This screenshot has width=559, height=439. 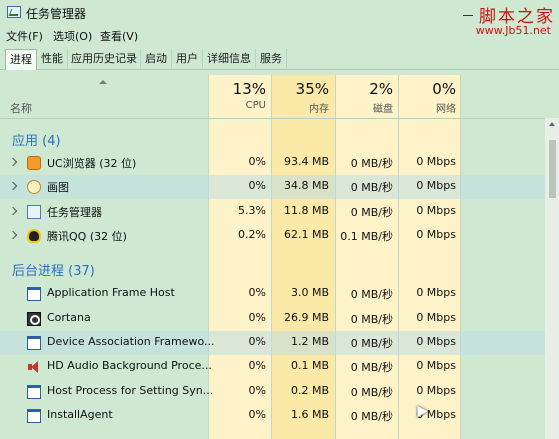 What do you see at coordinates (272, 187) in the screenshot?
I see `process-row: 画图 0% 34.8 MB 0 MB/秒 0 Mbps` at bounding box center [272, 187].